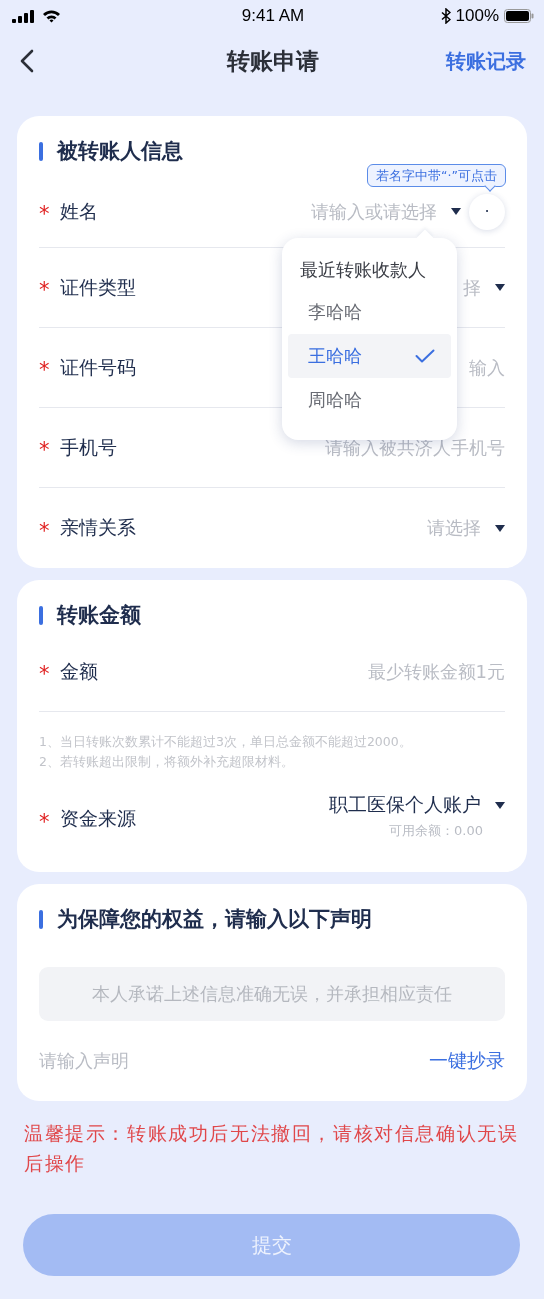 The width and height of the screenshot is (544, 1299). What do you see at coordinates (415, 447) in the screenshot?
I see `input-field: 请输入被共济人手机号` at bounding box center [415, 447].